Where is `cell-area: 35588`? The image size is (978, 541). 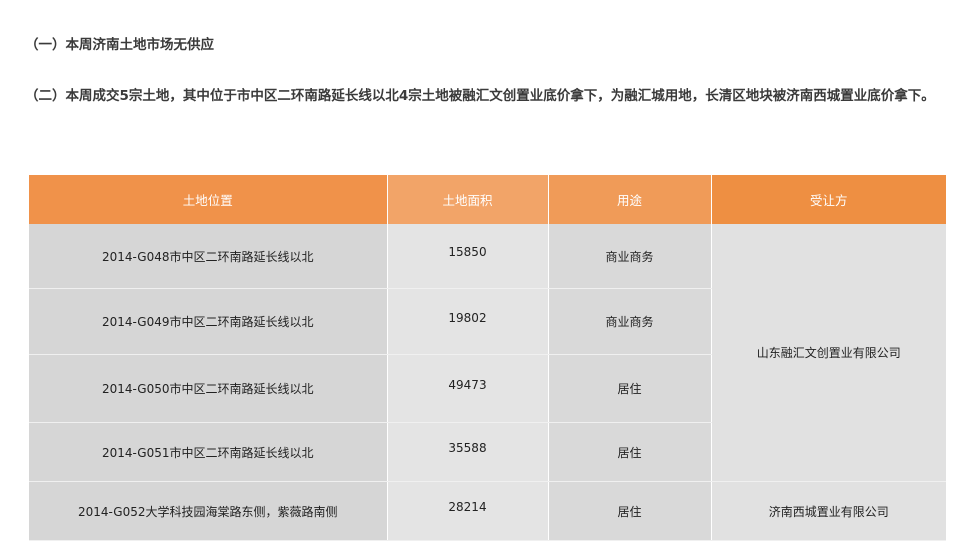
cell-area: 35588 is located at coordinates (468, 452).